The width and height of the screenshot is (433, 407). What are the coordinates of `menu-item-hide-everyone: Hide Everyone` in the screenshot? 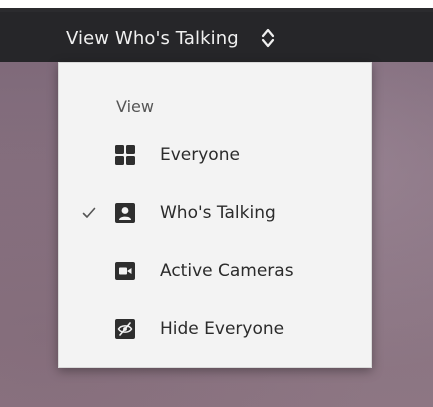 It's located at (215, 329).